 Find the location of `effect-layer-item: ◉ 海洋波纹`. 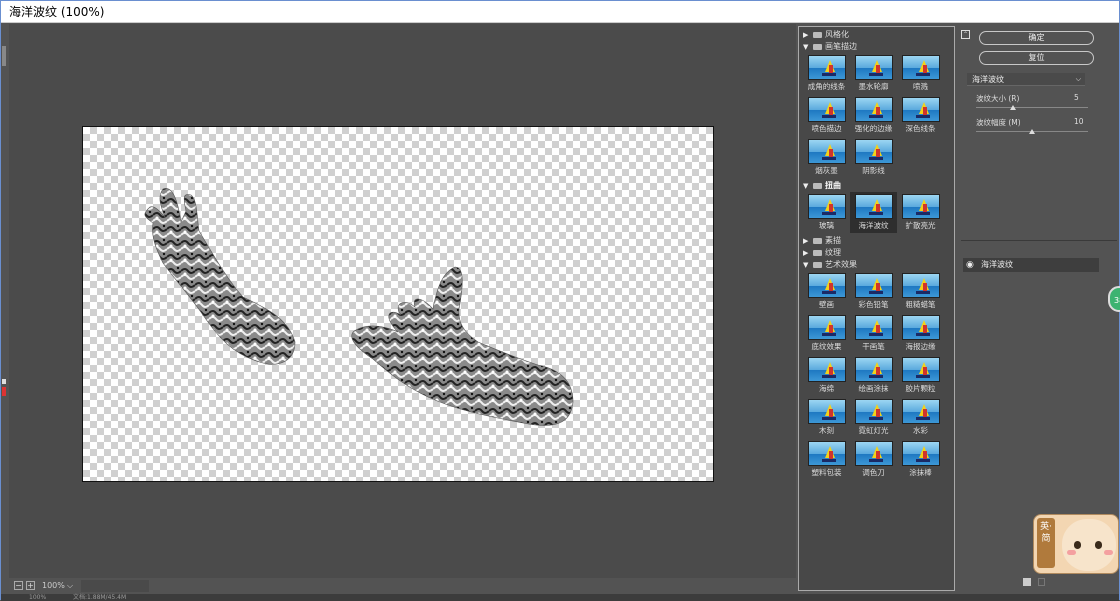

effect-layer-item: ◉ 海洋波纹 is located at coordinates (1031, 265).